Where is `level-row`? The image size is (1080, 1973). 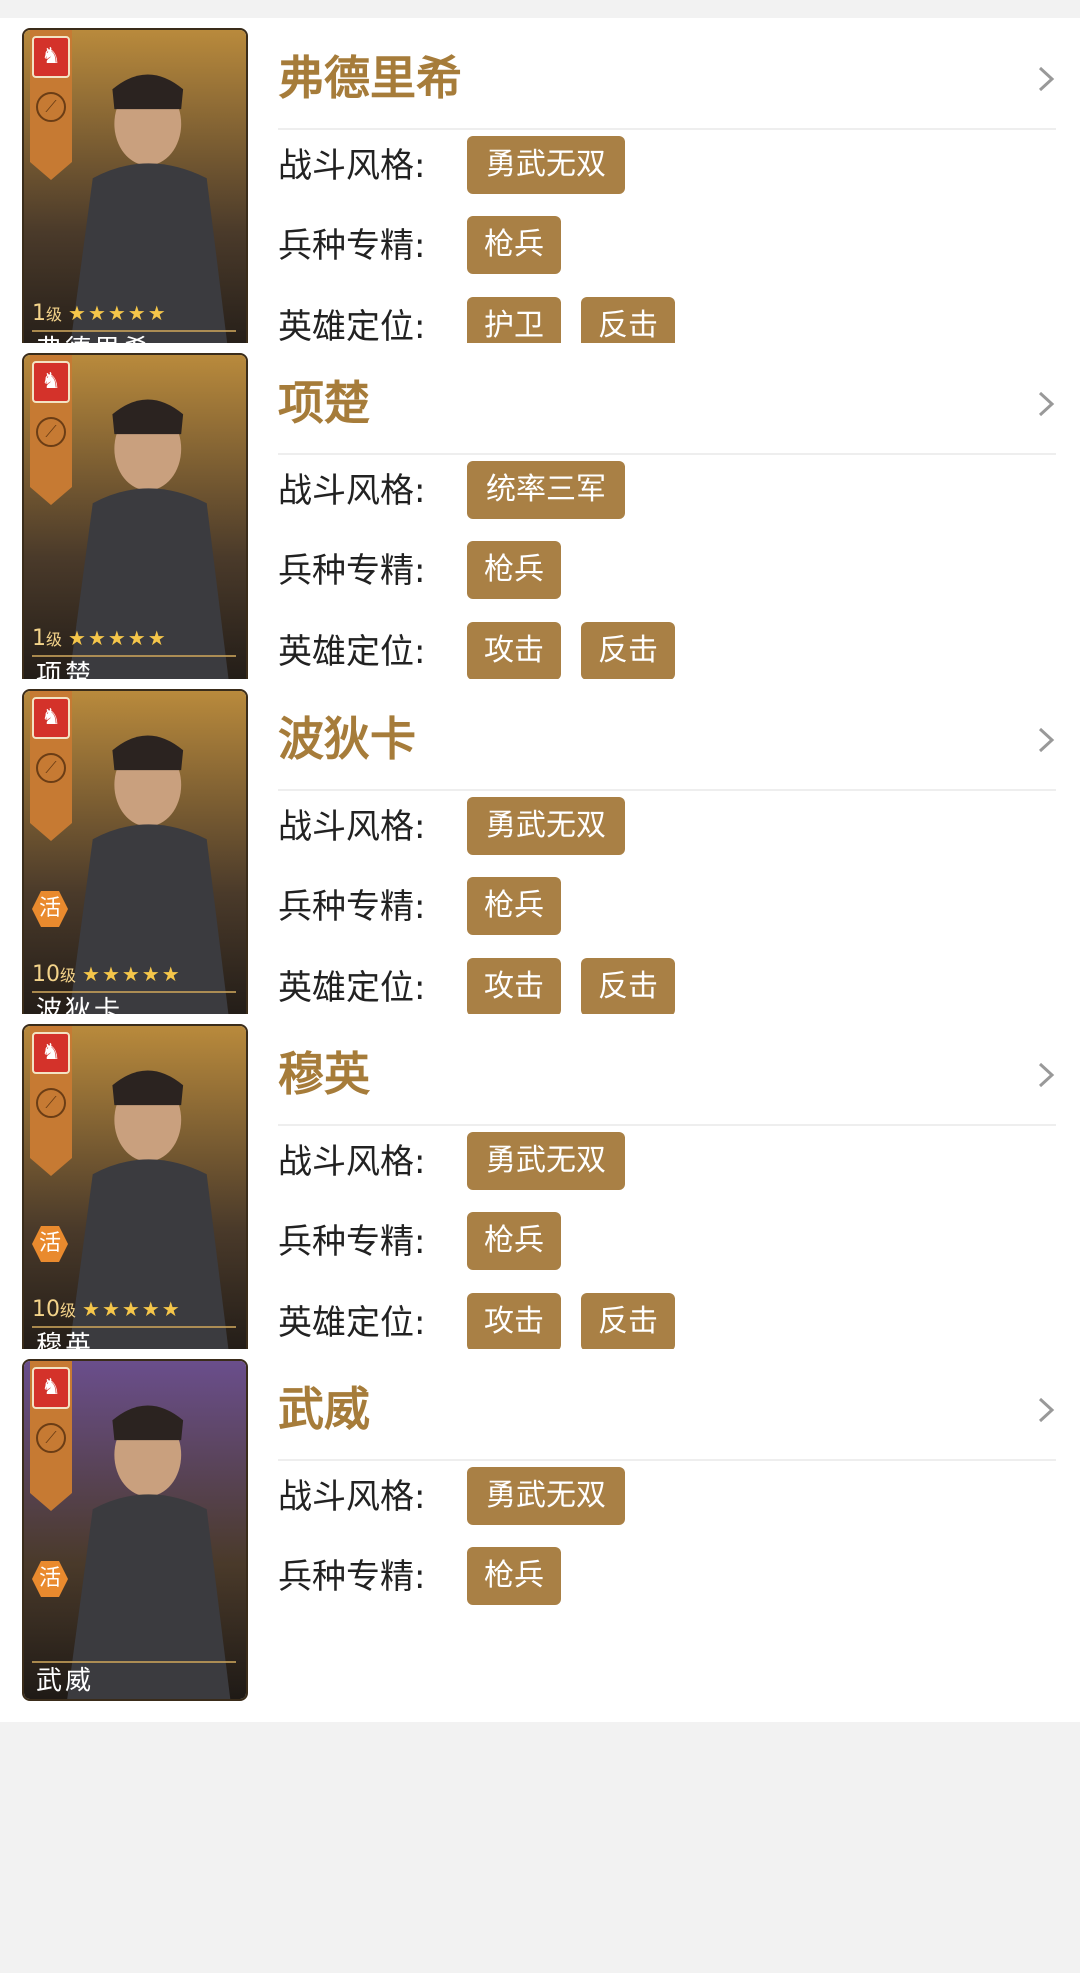
level-row is located at coordinates (35, 1644).